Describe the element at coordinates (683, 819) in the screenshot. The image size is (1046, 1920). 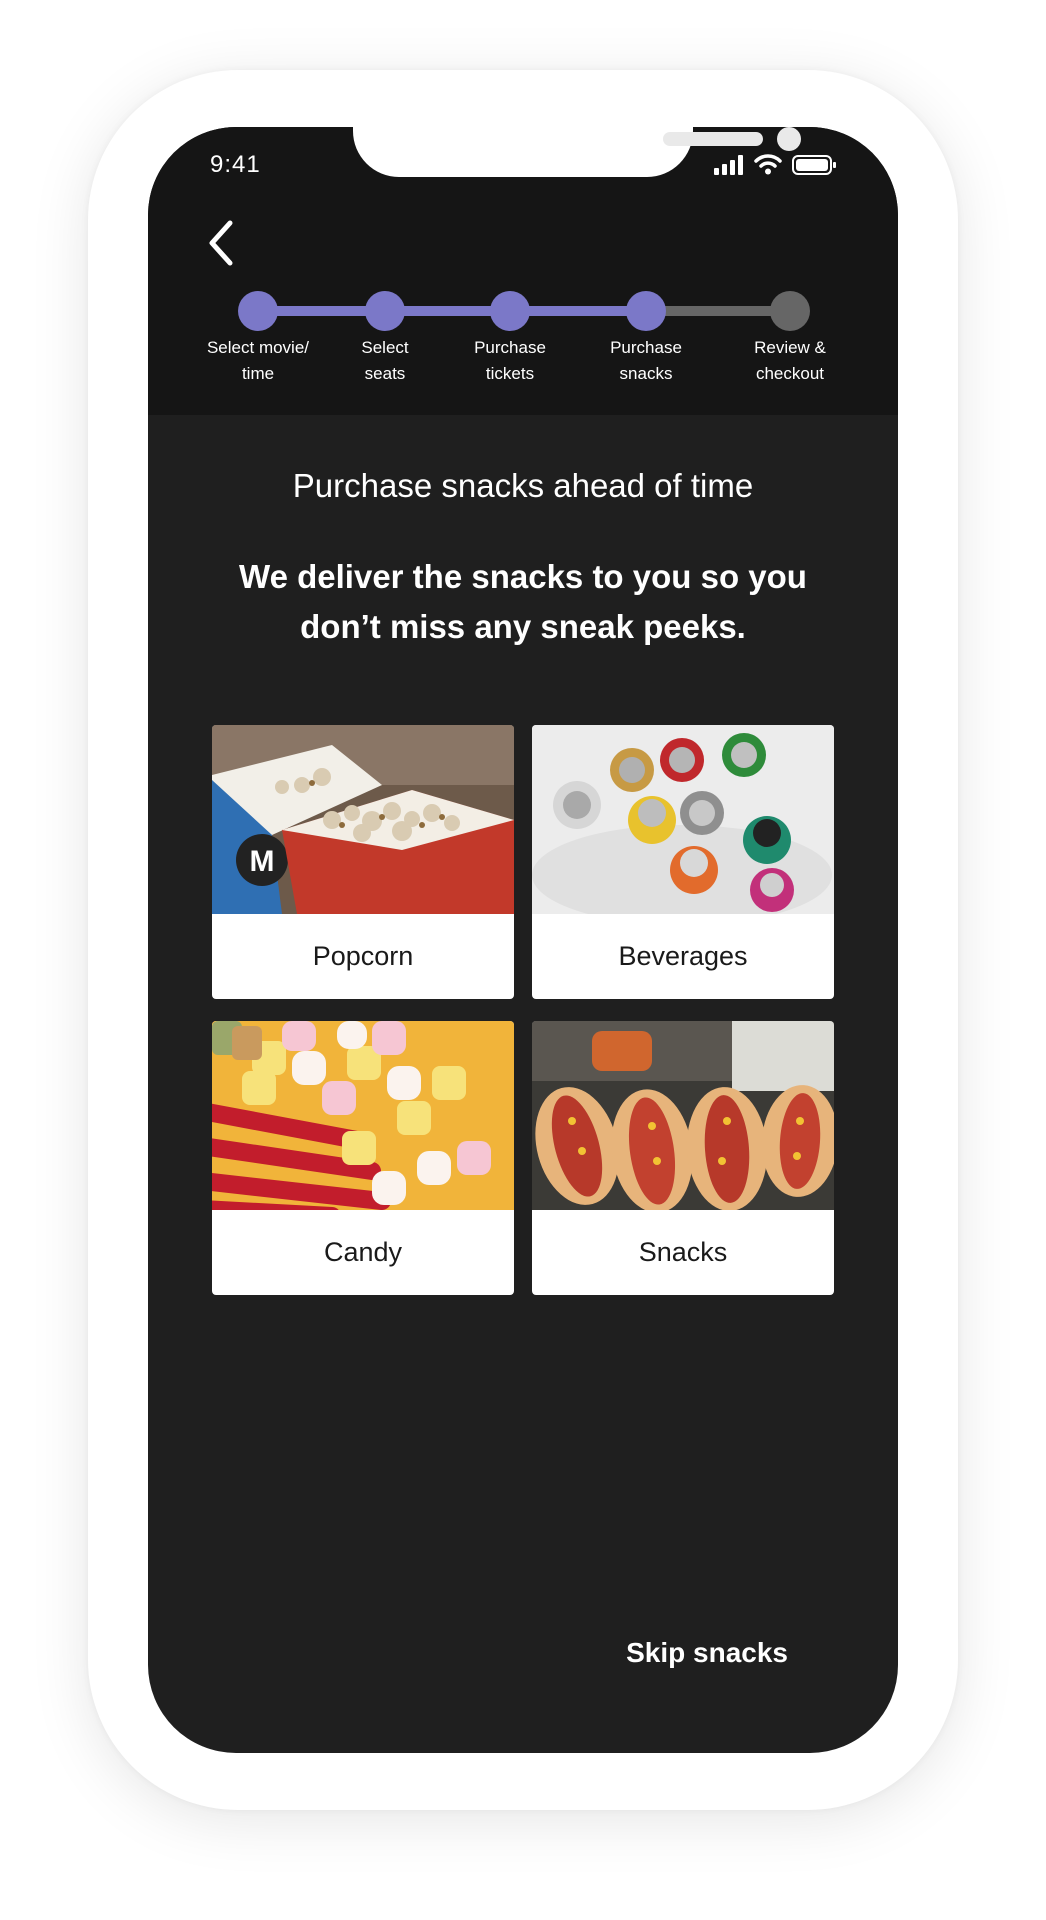
I see `beverage-cans-photo` at that location.